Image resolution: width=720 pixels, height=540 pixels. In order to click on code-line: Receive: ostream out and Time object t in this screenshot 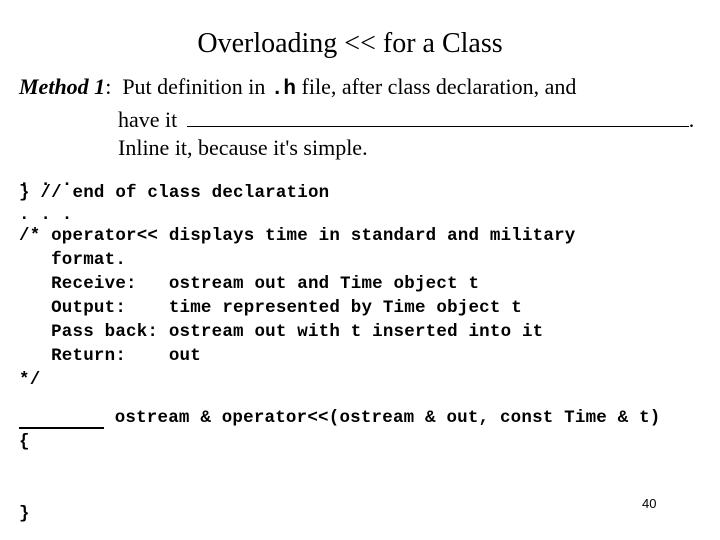, I will do `click(249, 284)`.